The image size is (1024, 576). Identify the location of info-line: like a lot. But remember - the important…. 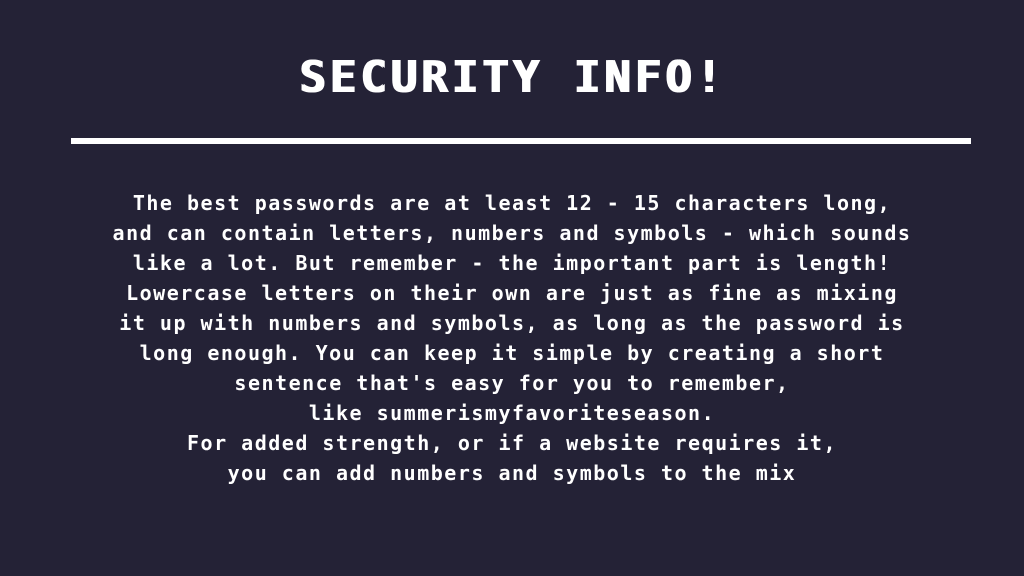
(512, 263).